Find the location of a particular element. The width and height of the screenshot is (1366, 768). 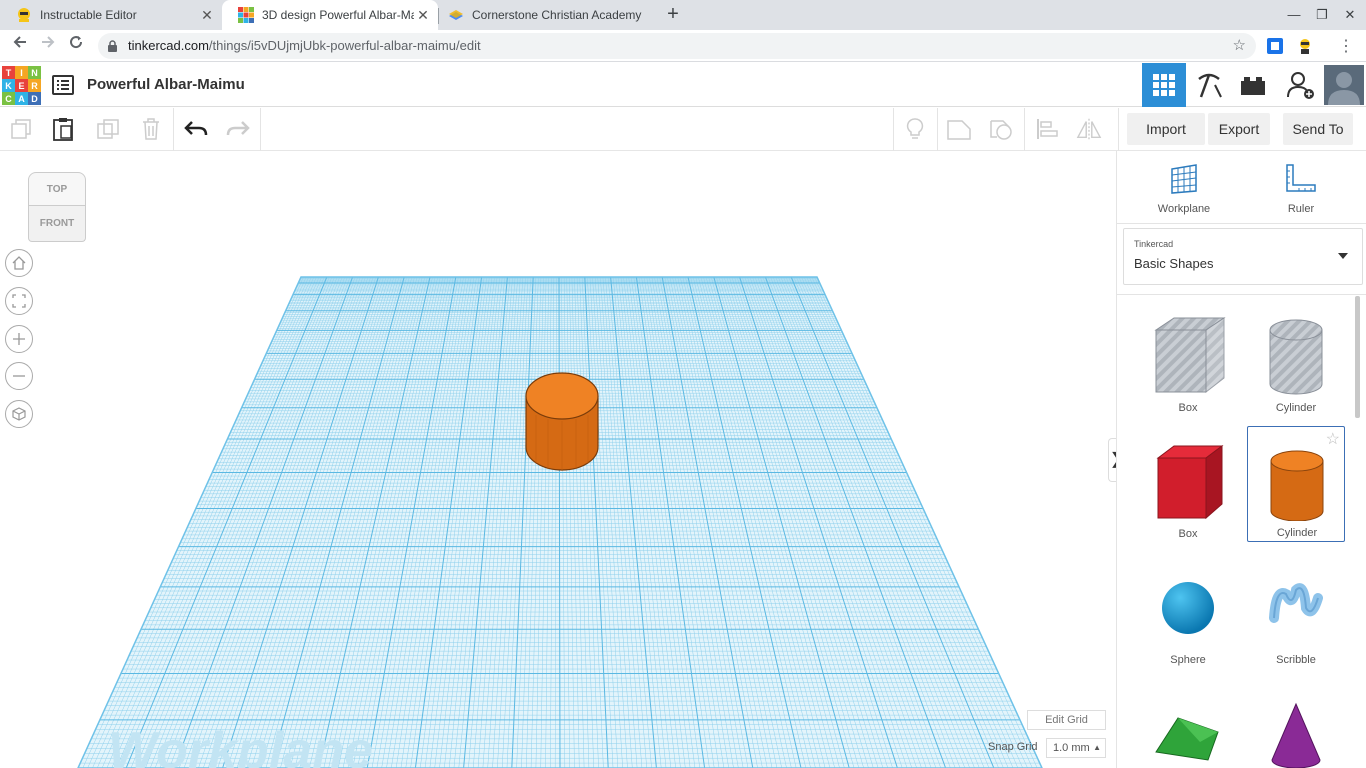

shape-cylinder-solid: ☆ Cylinder is located at coordinates (1296, 484).